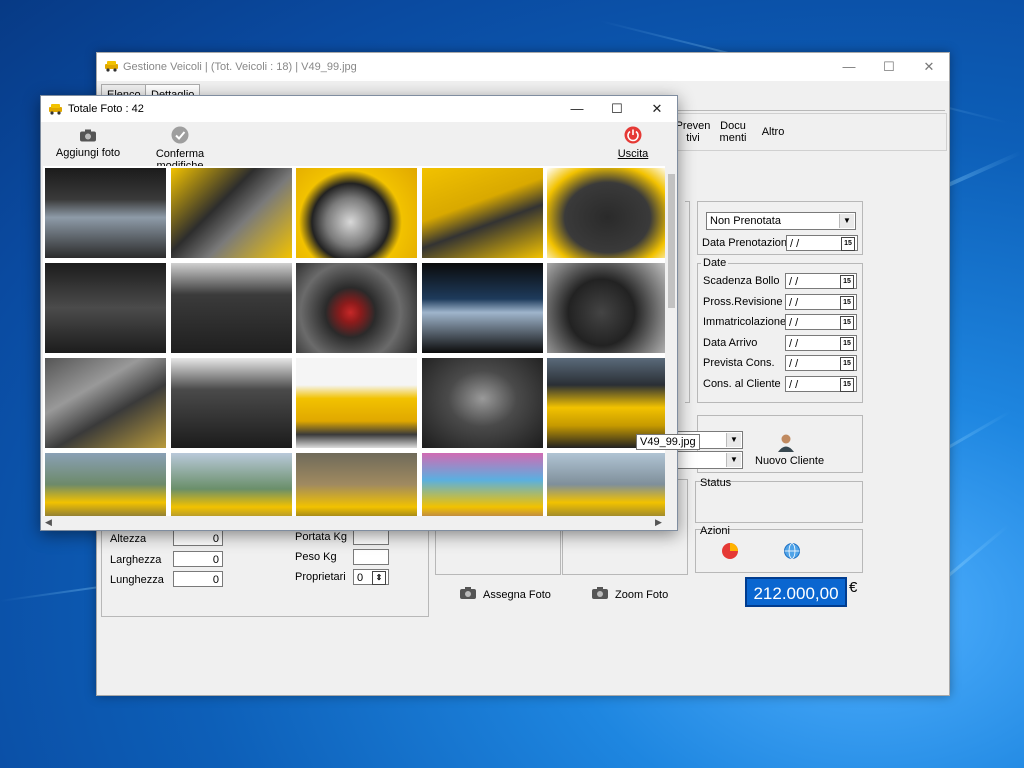 The height and width of the screenshot is (768, 1024). What do you see at coordinates (360, 578) in the screenshot?
I see `proprietari-value: 0` at bounding box center [360, 578].